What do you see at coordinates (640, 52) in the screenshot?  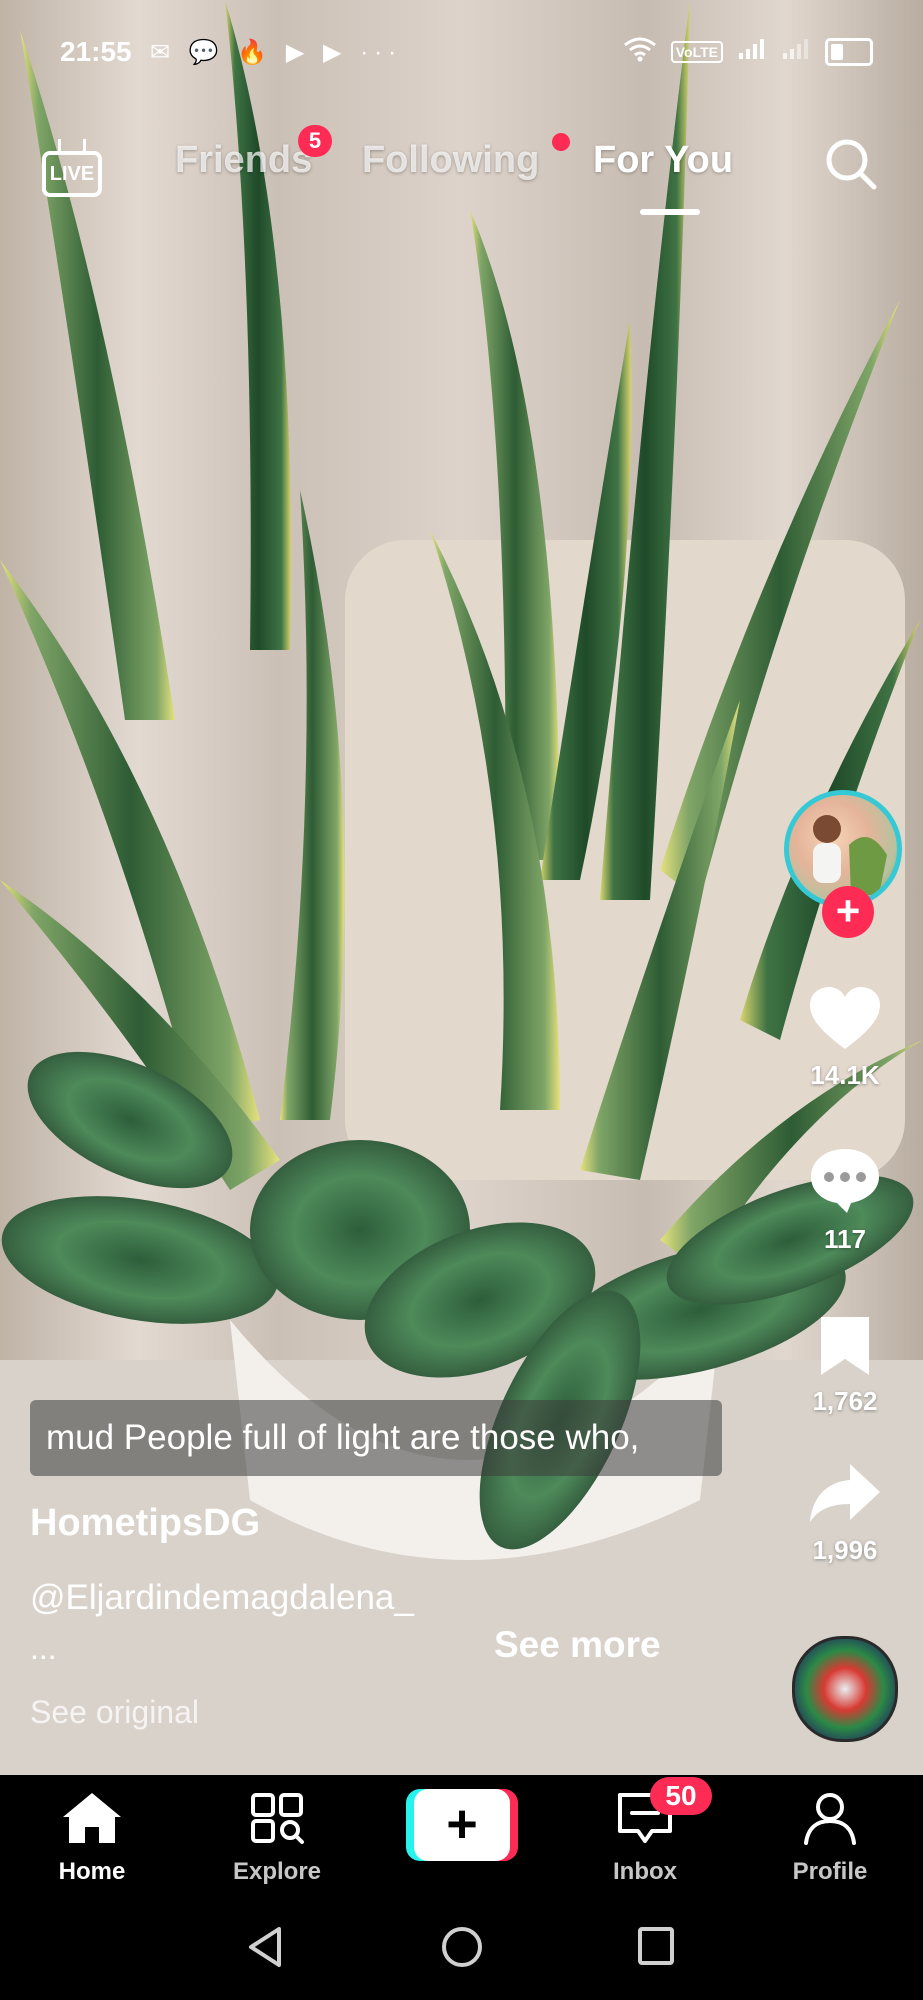 I see `wifi-icon` at bounding box center [640, 52].